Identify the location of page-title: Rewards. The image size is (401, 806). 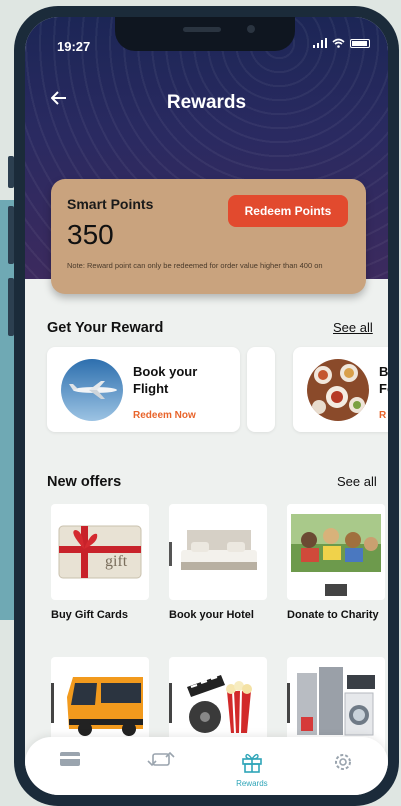
(206, 102).